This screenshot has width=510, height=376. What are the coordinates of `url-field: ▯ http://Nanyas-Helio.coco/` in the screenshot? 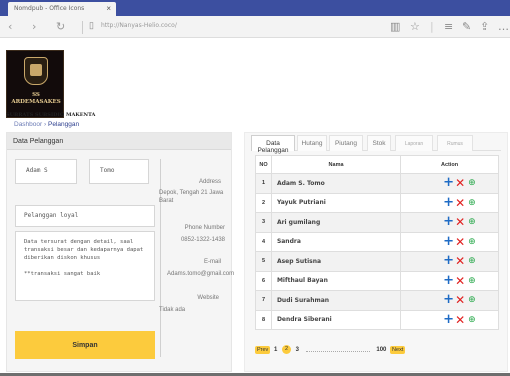 It's located at (232, 27).